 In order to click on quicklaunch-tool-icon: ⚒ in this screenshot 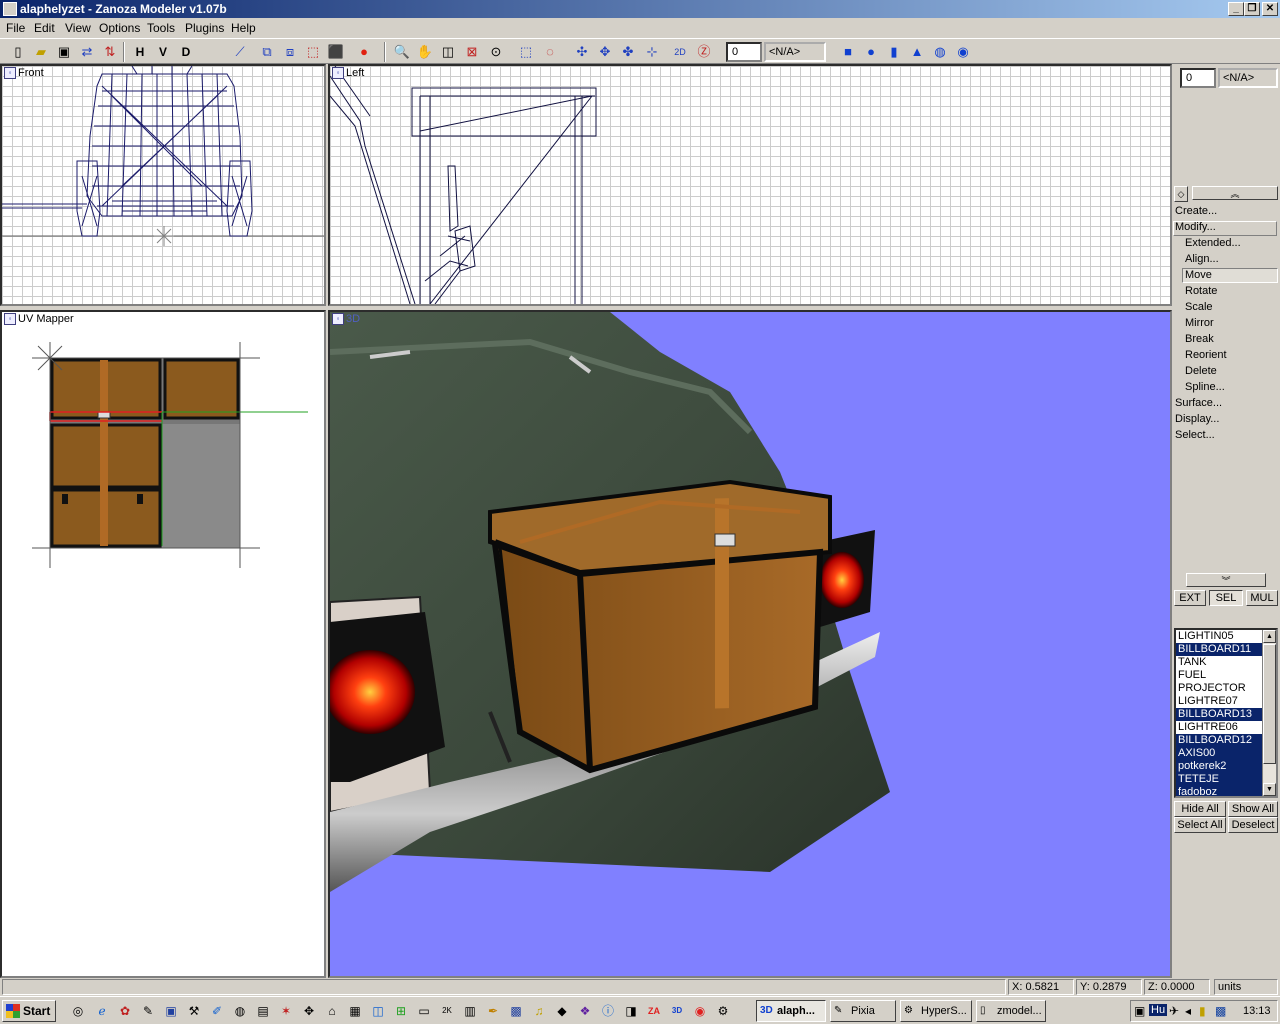, I will do `click(194, 1011)`.